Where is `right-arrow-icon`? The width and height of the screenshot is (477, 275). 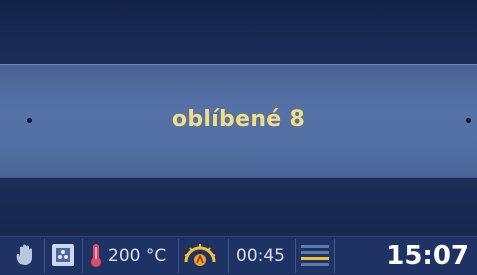 right-arrow-icon is located at coordinates (468, 120).